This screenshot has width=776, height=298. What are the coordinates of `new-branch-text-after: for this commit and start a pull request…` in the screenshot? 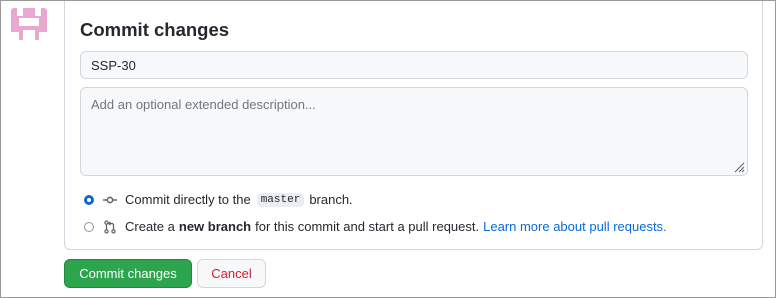 It's located at (367, 226).